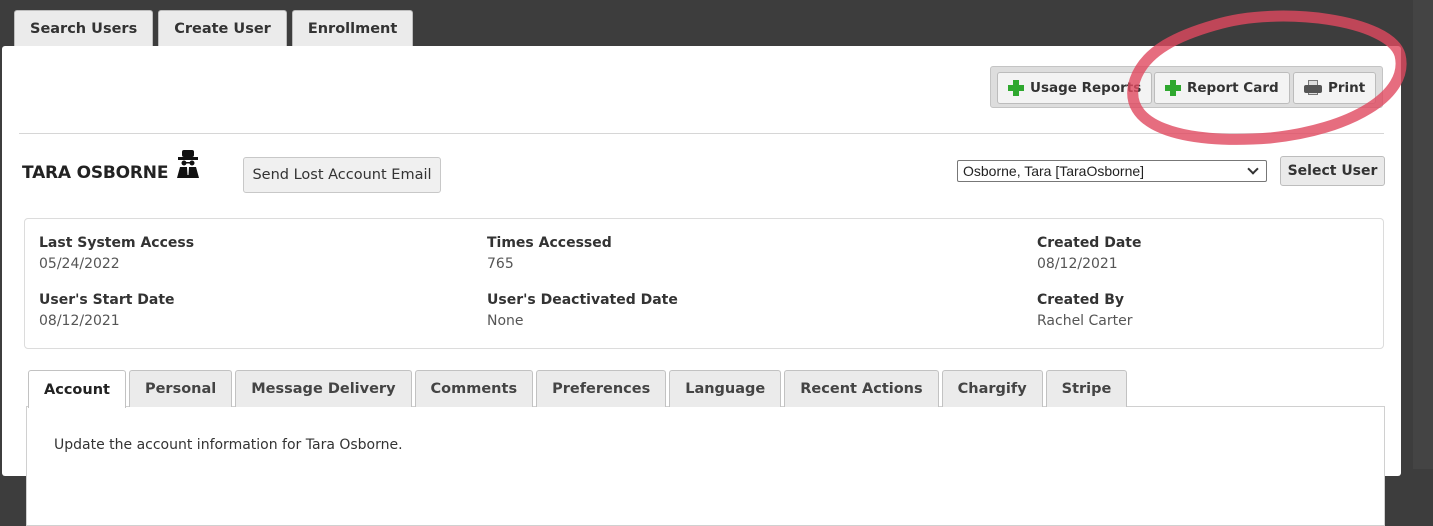  I want to click on times-accessed-cell: Times Accessed 765, so click(549, 253).